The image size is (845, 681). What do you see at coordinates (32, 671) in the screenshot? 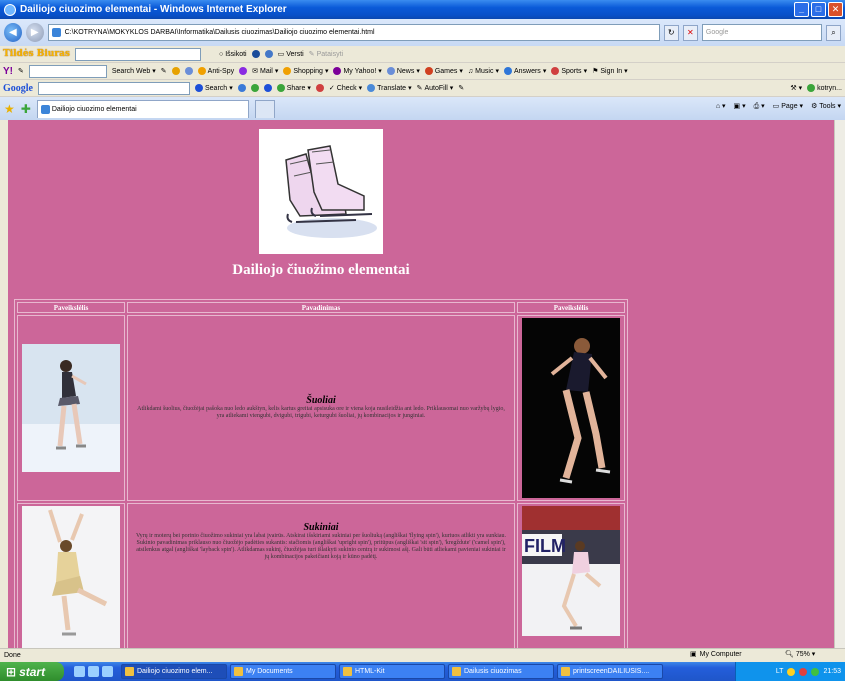
I see `start-button: ⊞ start` at bounding box center [32, 671].